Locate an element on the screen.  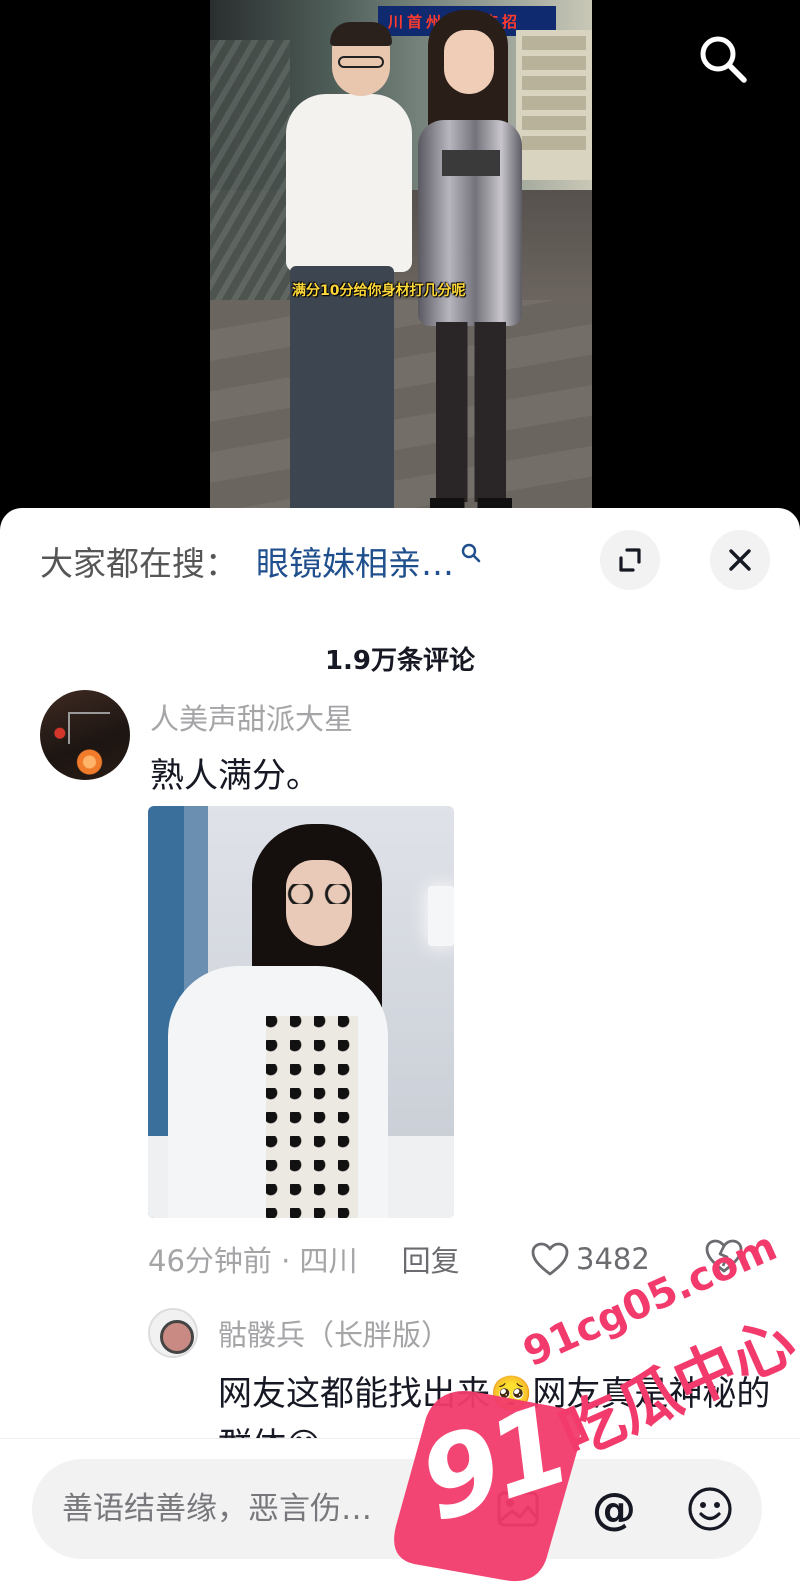
video-caption: 满分10分给你身材打几分呢 is located at coordinates (379, 291).